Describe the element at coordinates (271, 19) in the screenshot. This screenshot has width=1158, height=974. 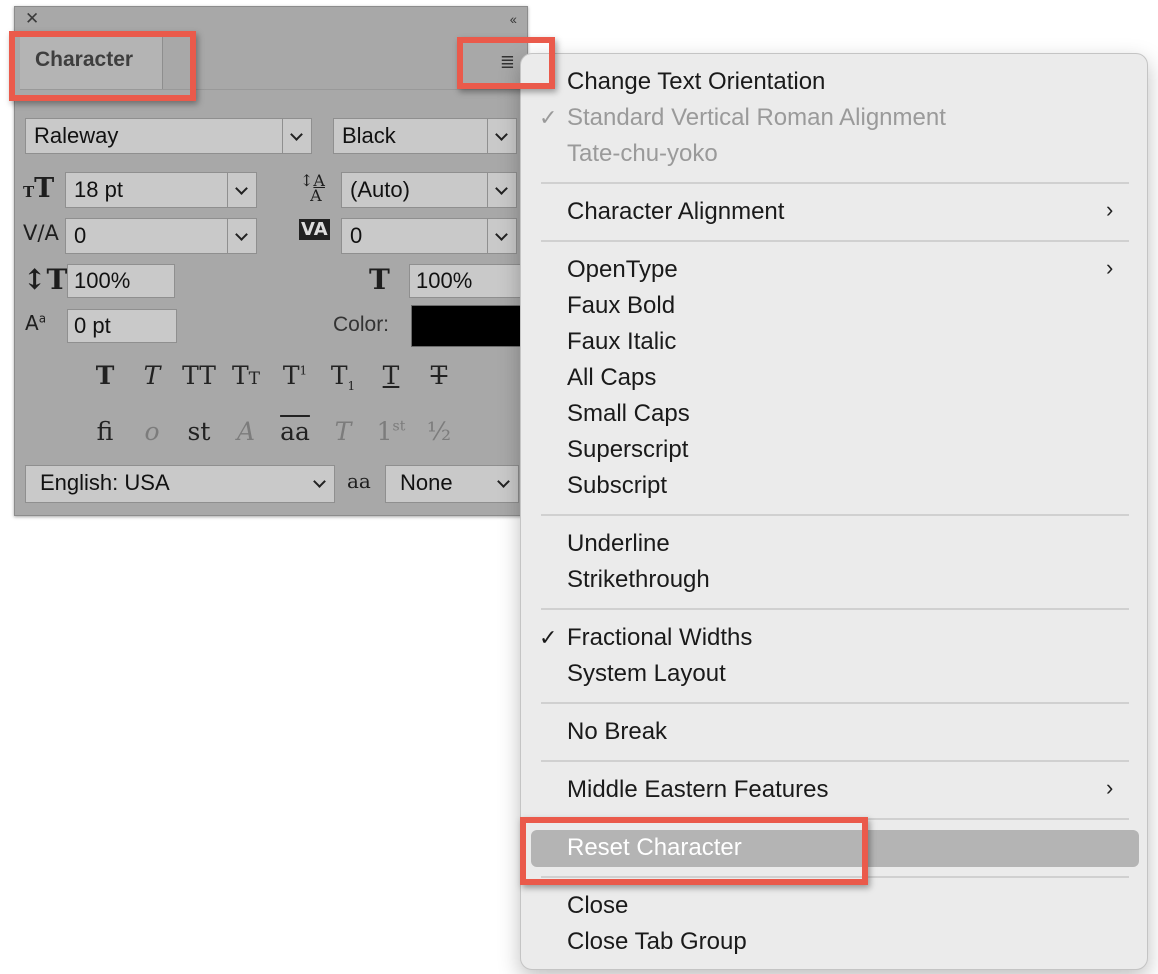
I see `panel-title-bar: ✕ ‹‹` at that location.